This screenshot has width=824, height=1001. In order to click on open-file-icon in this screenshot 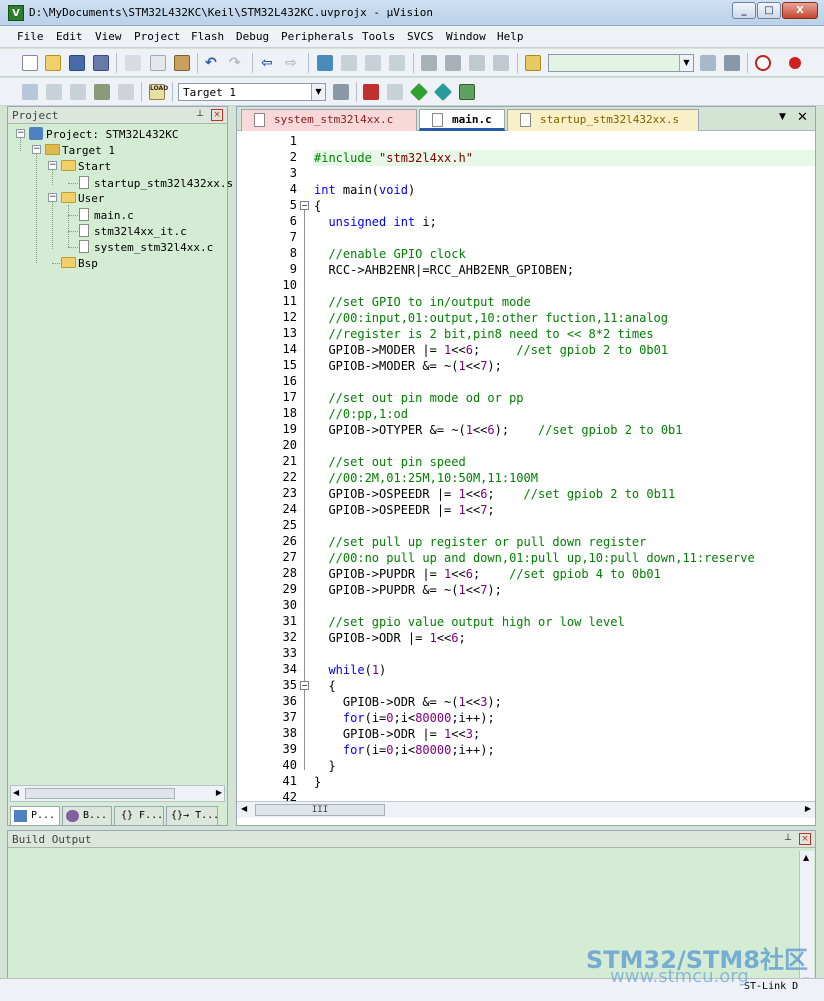, I will do `click(53, 63)`.